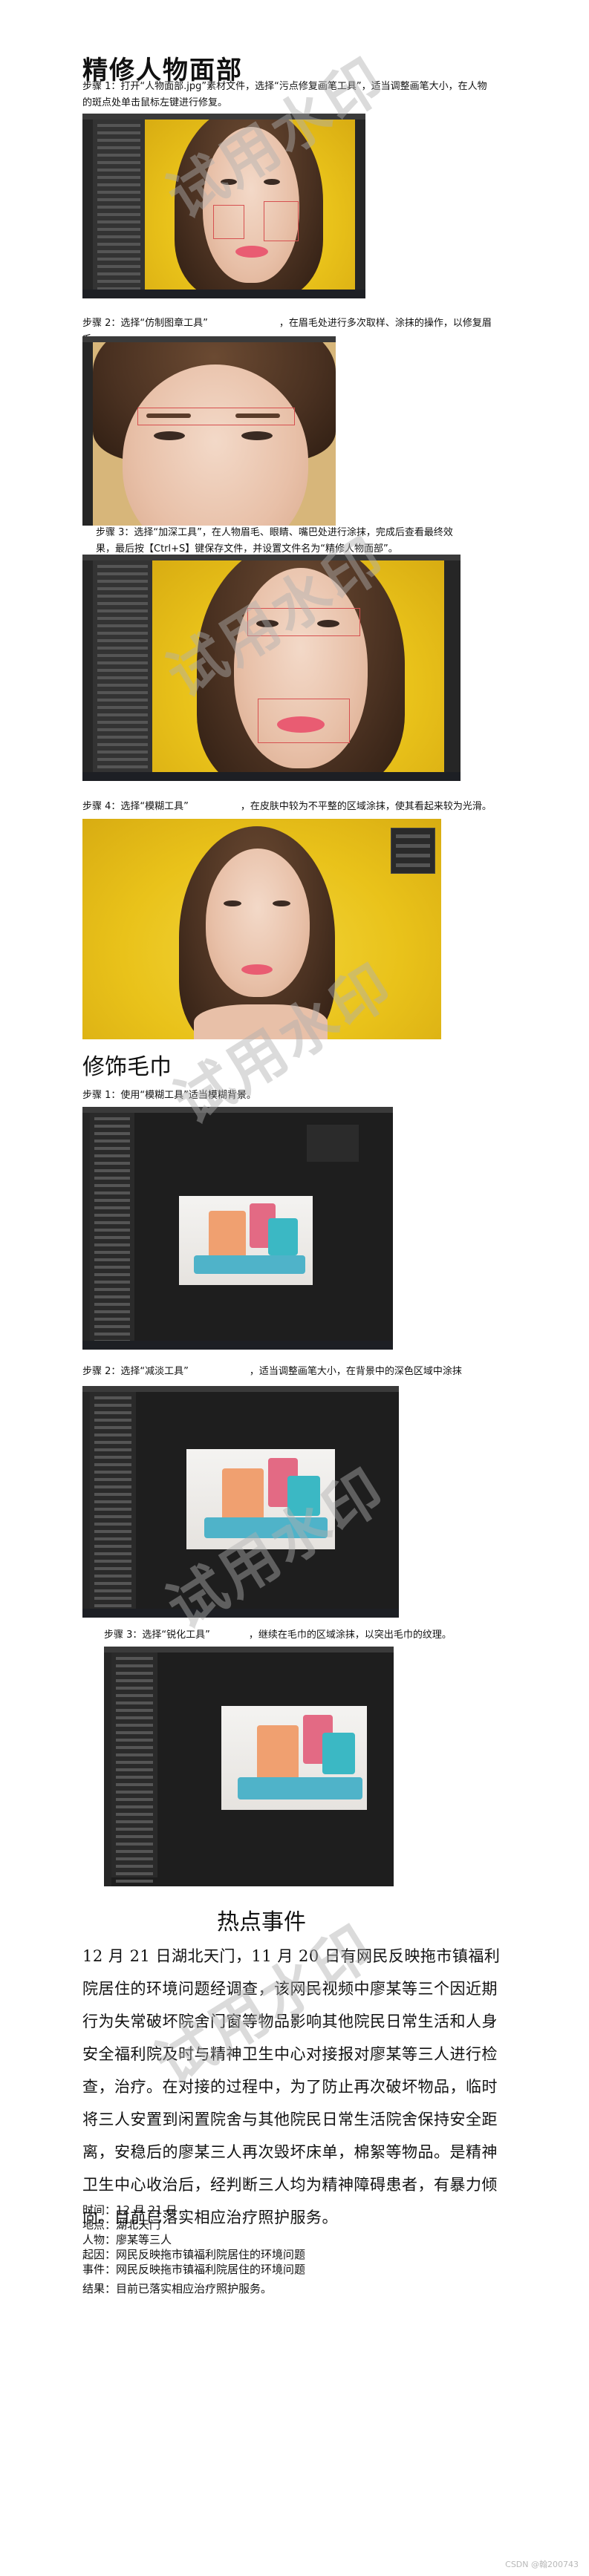 The image size is (589, 2576). What do you see at coordinates (130, 2210) in the screenshot?
I see `news-meta-time: 时间：12 月 21 日` at bounding box center [130, 2210].